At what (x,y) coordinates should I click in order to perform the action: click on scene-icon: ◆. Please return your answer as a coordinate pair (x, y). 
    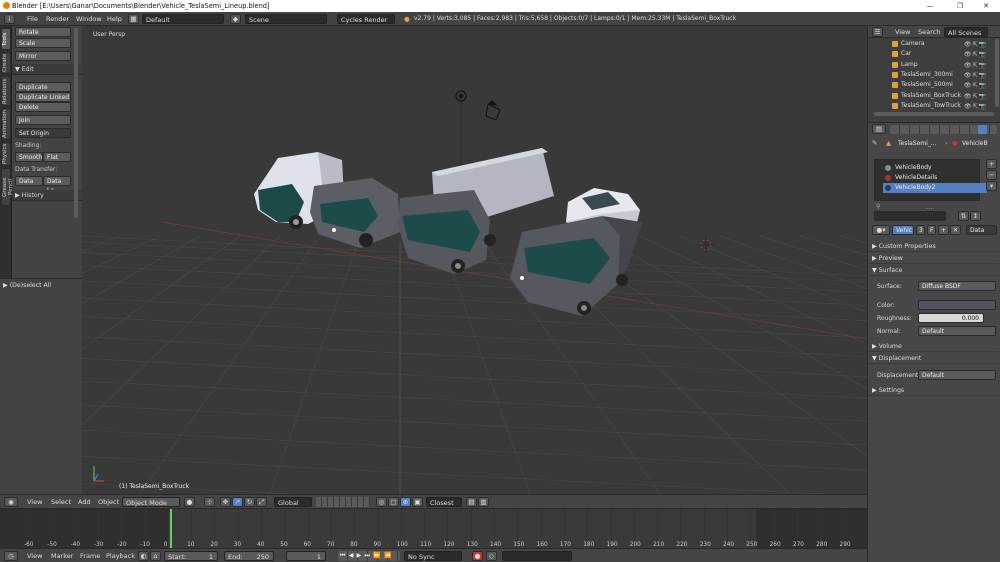
    Looking at the image, I should click on (235, 19).